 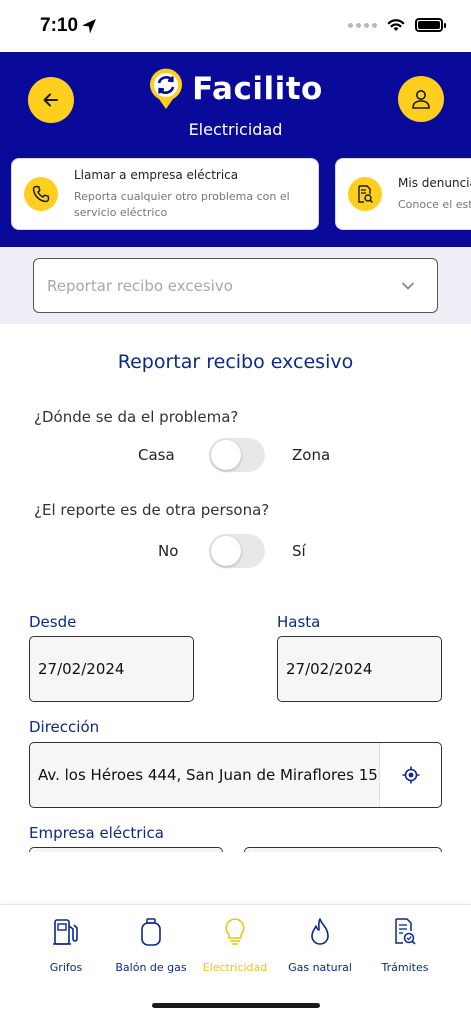 I want to click on locate-button, so click(x=410, y=775).